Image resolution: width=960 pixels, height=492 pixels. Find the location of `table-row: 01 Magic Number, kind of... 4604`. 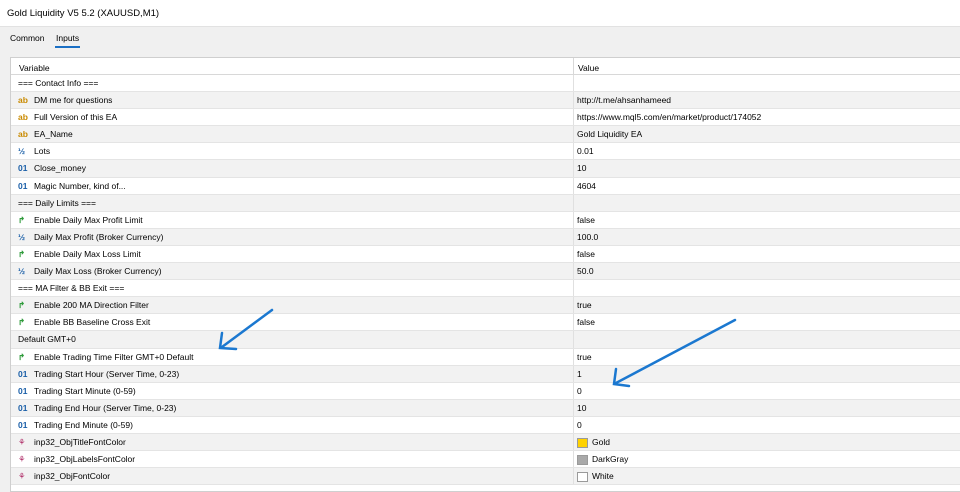

table-row: 01 Magic Number, kind of... 4604 is located at coordinates (485, 186).